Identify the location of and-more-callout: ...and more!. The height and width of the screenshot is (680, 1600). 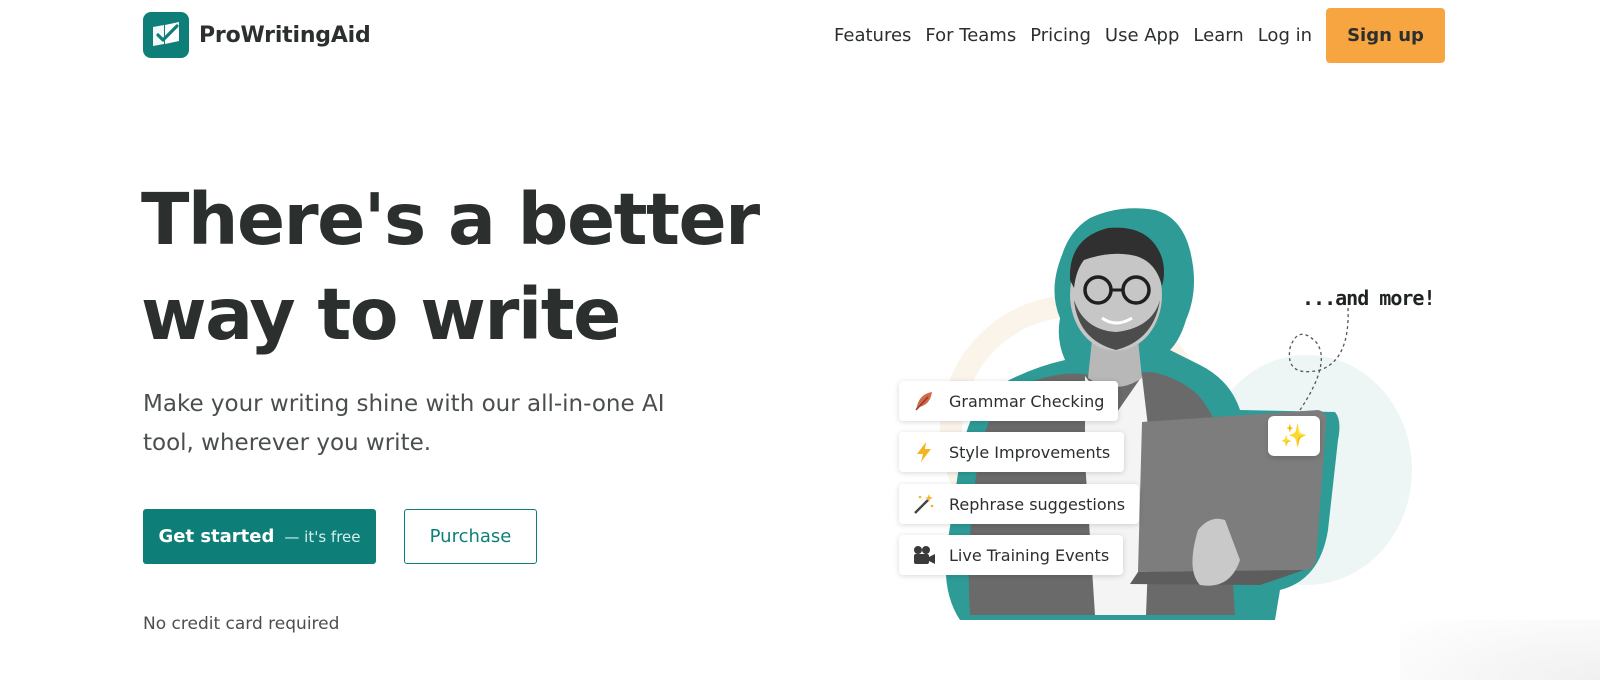
(1368, 298).